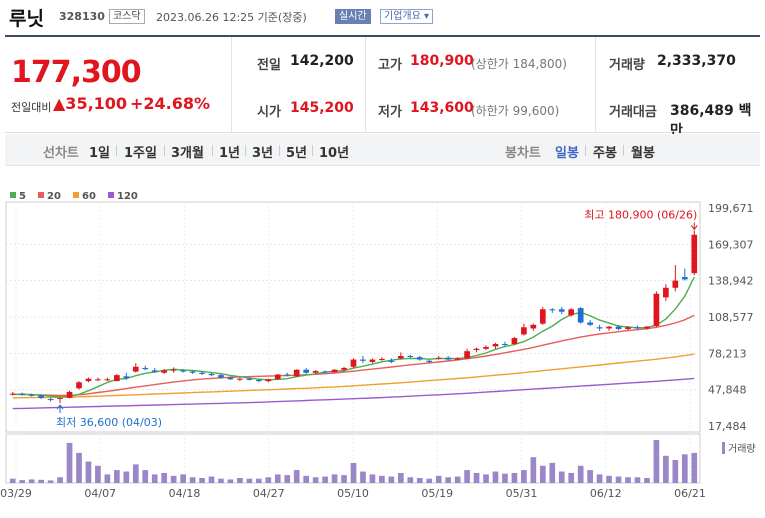  Describe the element at coordinates (643, 151) in the screenshot. I see `candle-monthly: 월봉` at that location.